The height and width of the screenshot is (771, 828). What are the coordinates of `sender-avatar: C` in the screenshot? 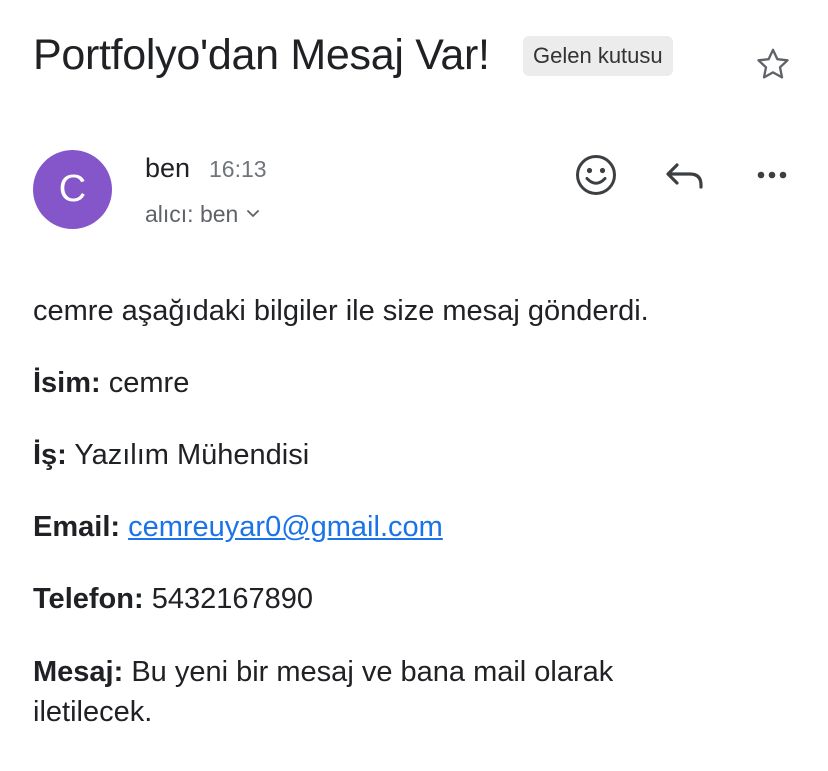 It's located at (72, 189).